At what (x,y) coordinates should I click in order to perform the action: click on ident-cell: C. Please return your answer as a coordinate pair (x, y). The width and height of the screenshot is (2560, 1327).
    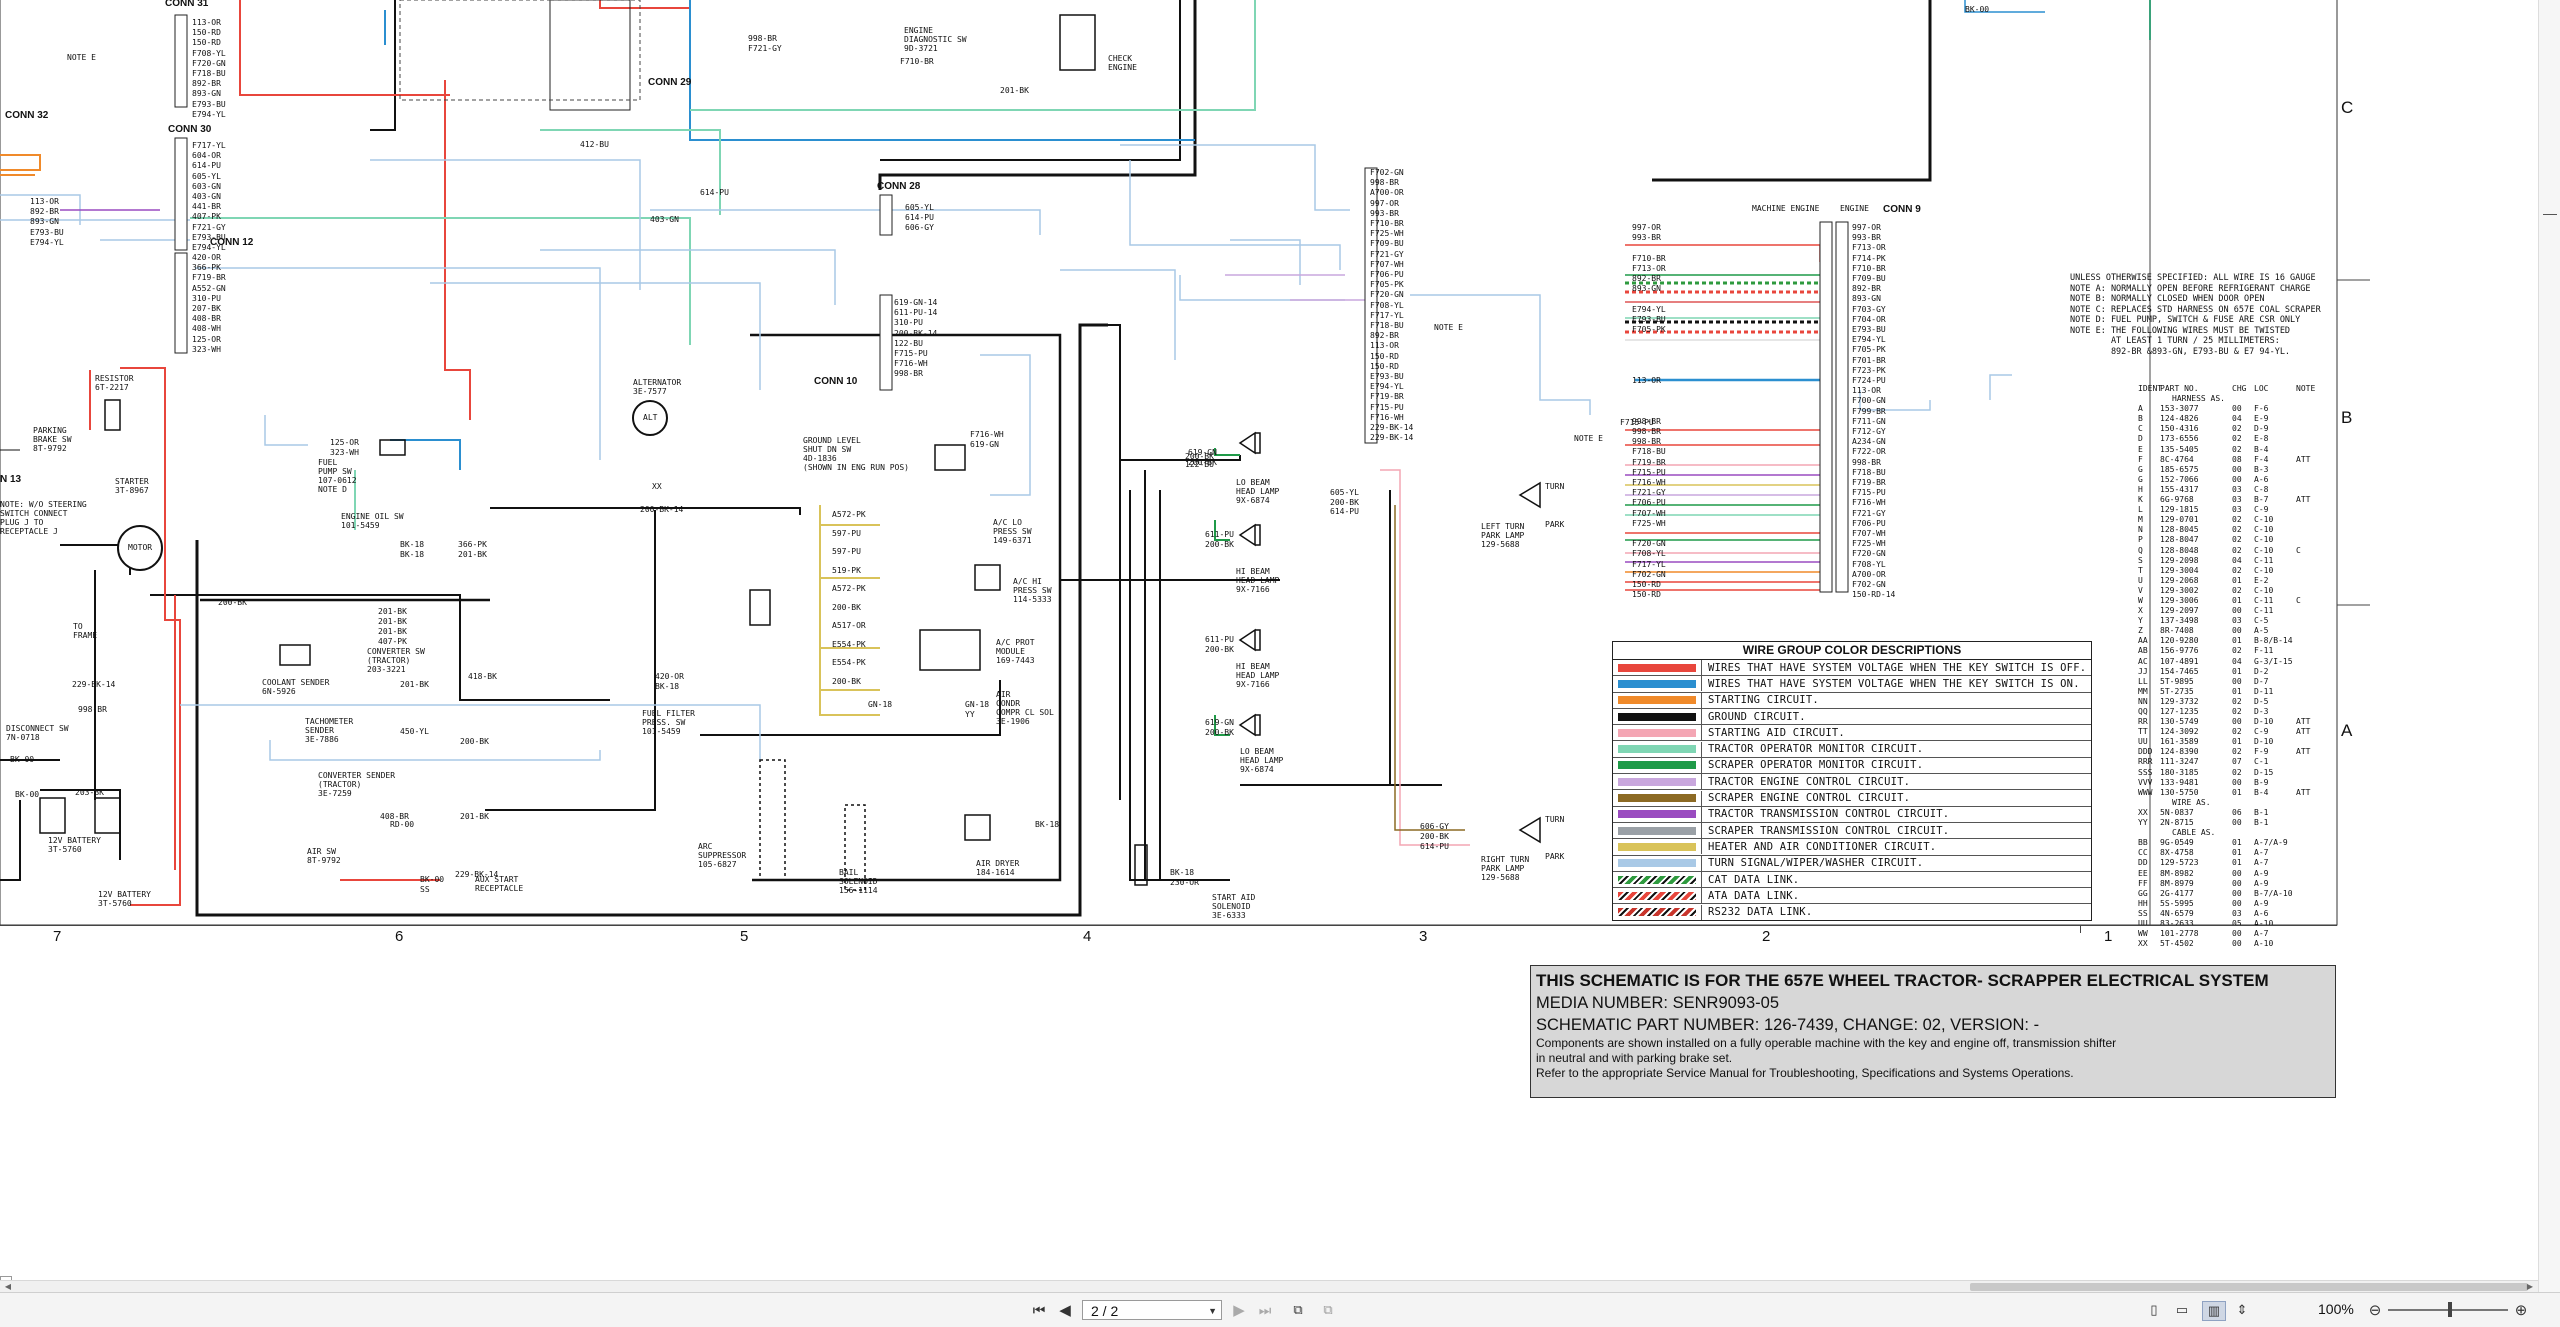
    Looking at the image, I should click on (2298, 550).